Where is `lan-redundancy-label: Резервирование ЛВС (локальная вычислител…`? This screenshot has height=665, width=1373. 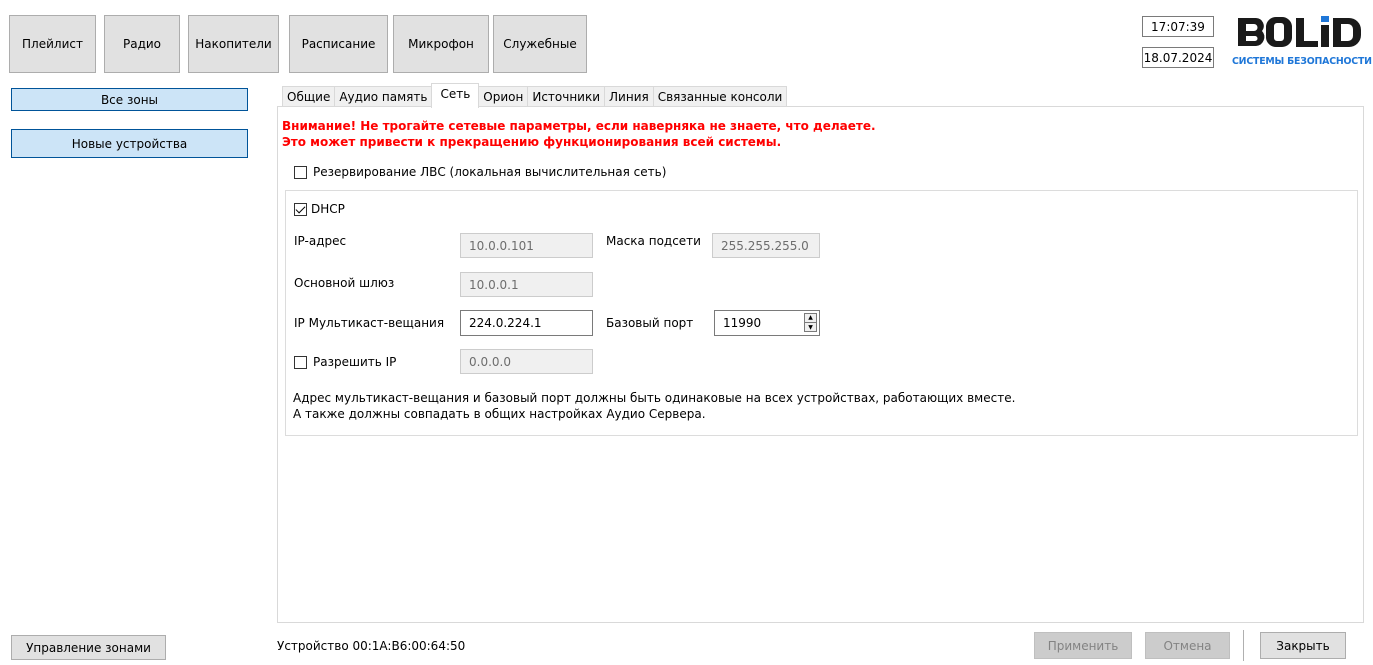
lan-redundancy-label: Резервирование ЛВС (локальная вычислител… is located at coordinates (490, 172).